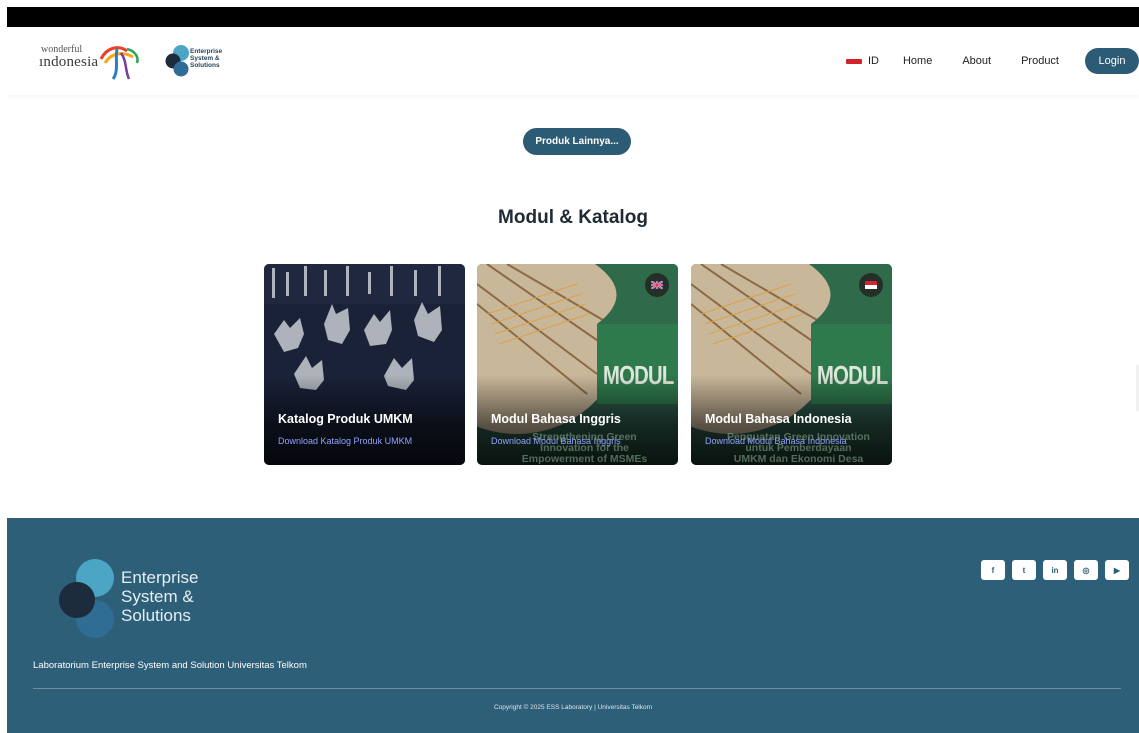 The width and height of the screenshot is (1139, 733). Describe the element at coordinates (1117, 570) in the screenshot. I see `youtube-icon: ▶` at that location.